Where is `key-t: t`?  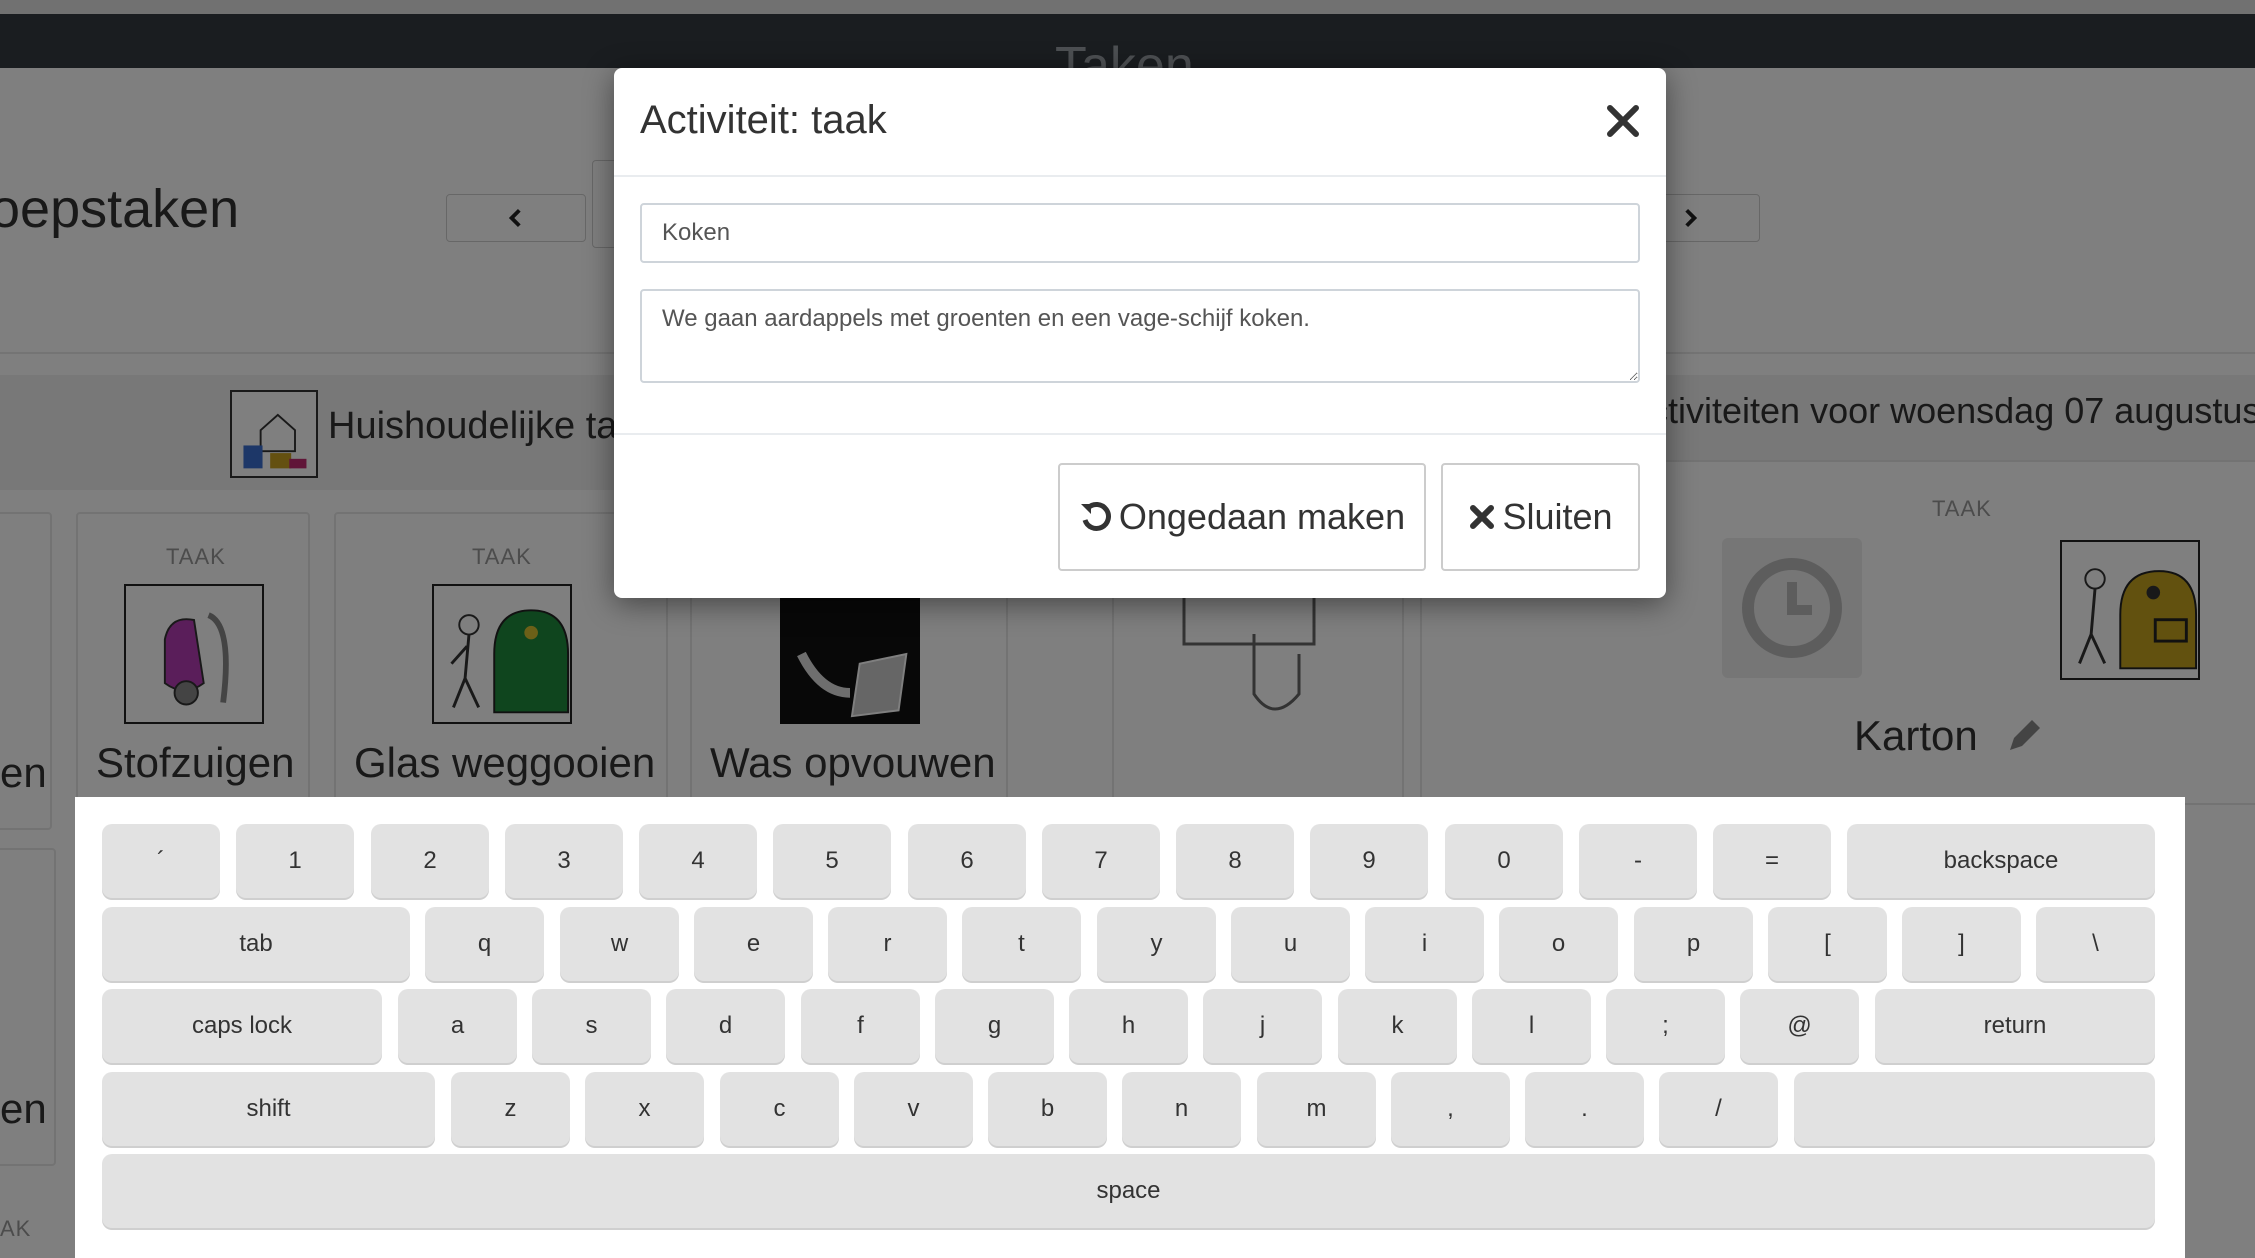
key-t: t is located at coordinates (1021, 944).